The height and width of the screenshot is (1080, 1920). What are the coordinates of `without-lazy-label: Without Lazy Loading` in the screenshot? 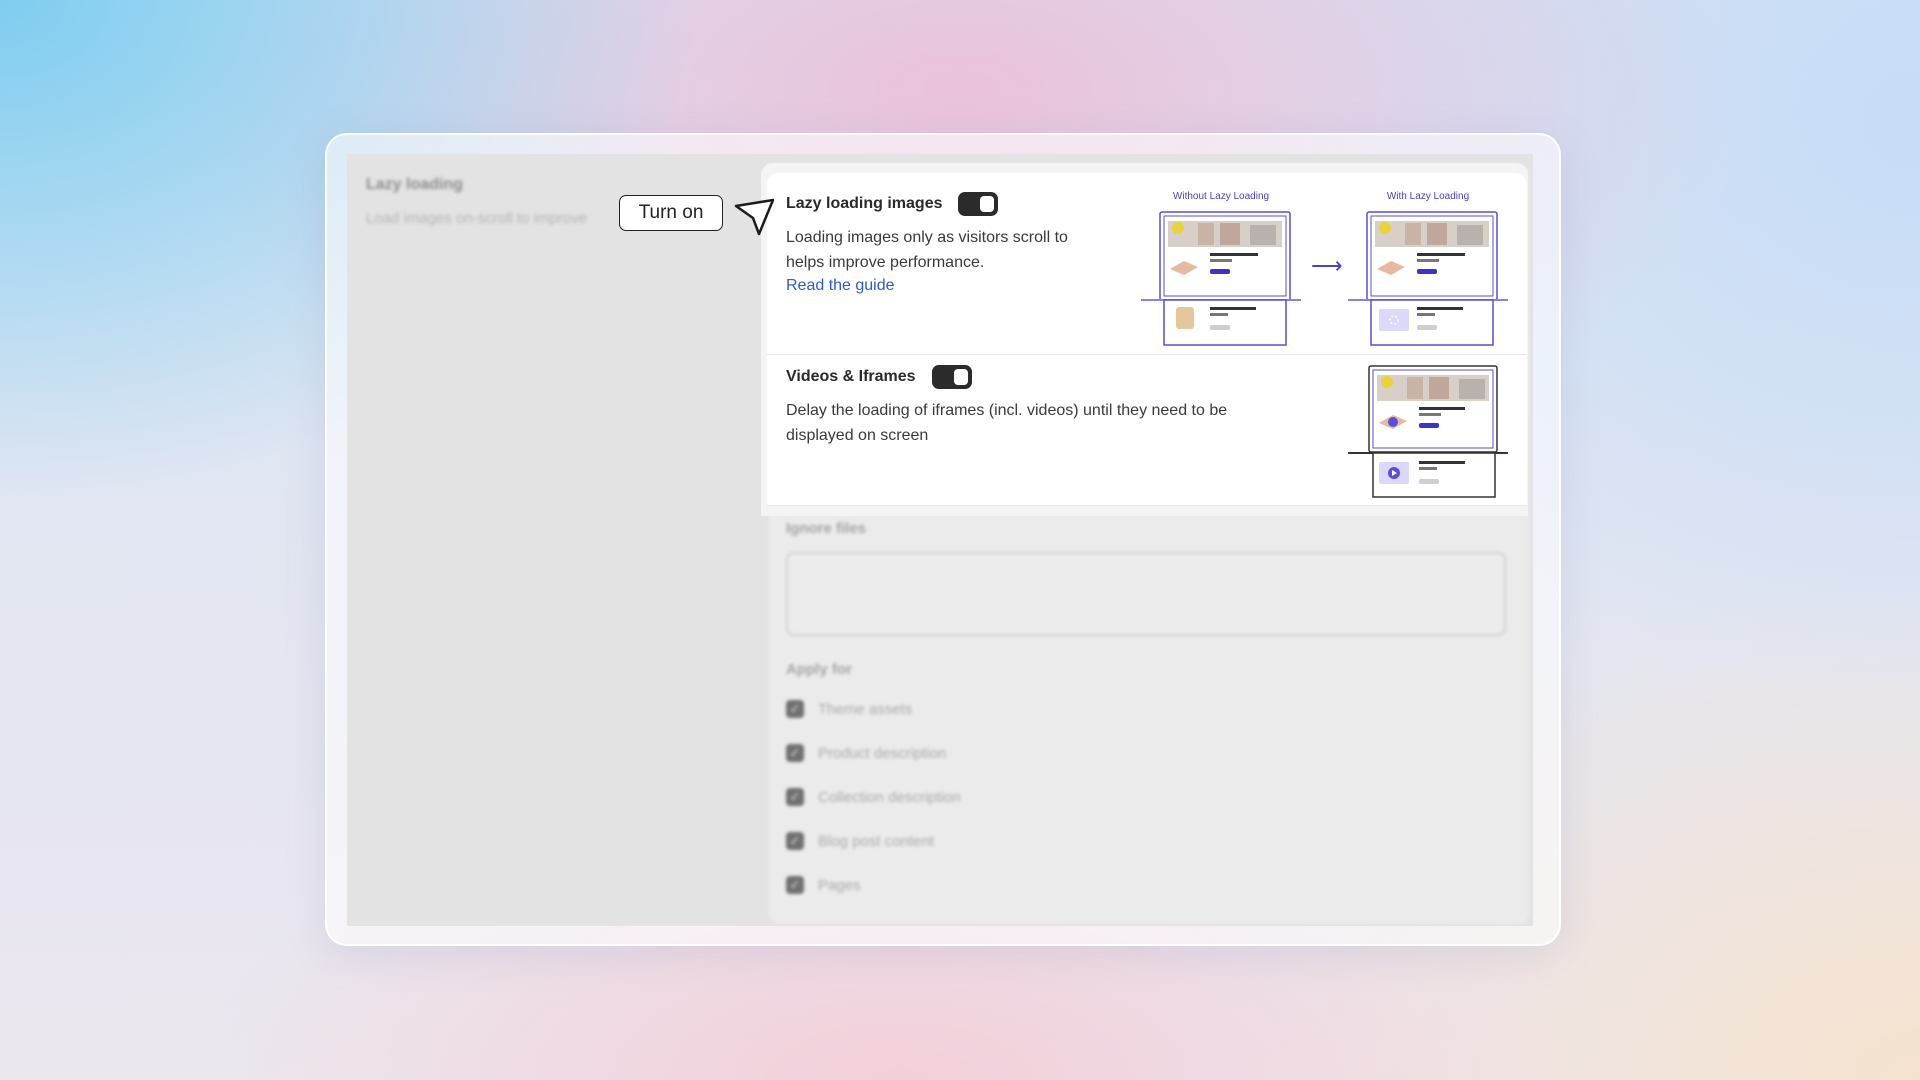 It's located at (1221, 196).